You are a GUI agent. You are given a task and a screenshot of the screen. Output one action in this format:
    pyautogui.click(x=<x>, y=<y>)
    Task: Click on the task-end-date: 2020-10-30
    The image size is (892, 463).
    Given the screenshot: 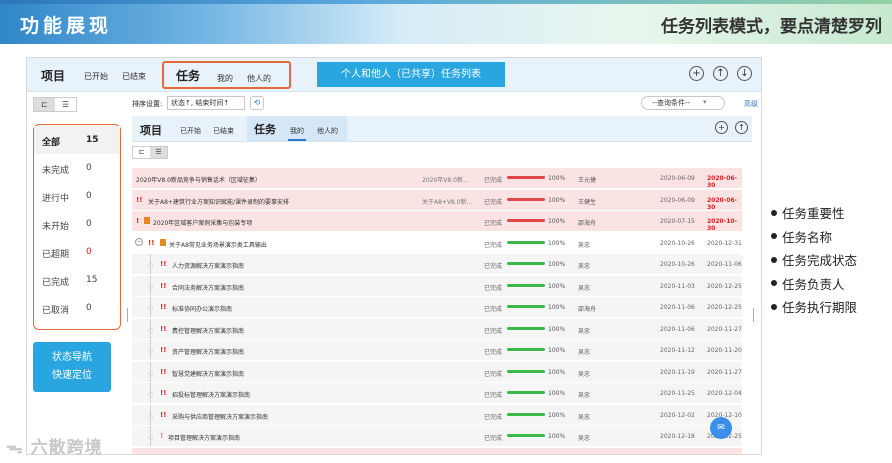 What is the action you would take?
    pyautogui.click(x=722, y=225)
    